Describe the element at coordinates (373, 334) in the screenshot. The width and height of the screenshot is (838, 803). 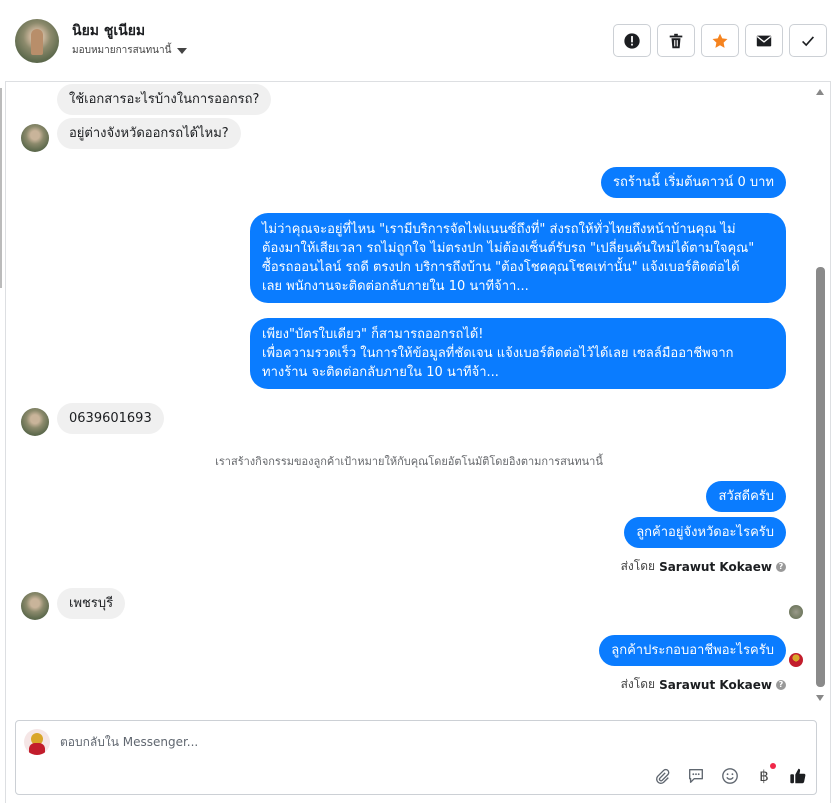
I see `message-line: เพียง"บัตรใบเดียว" ก็สามารถออกรถได้!` at that location.